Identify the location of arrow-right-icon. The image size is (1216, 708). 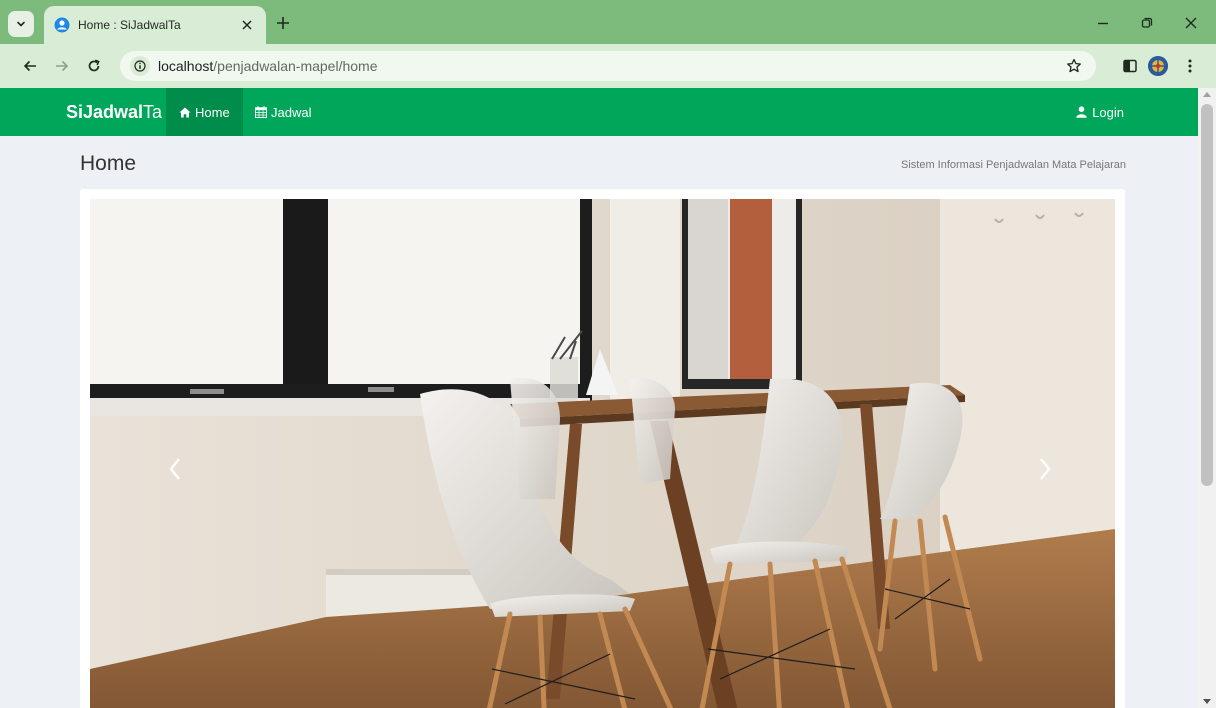
(62, 66).